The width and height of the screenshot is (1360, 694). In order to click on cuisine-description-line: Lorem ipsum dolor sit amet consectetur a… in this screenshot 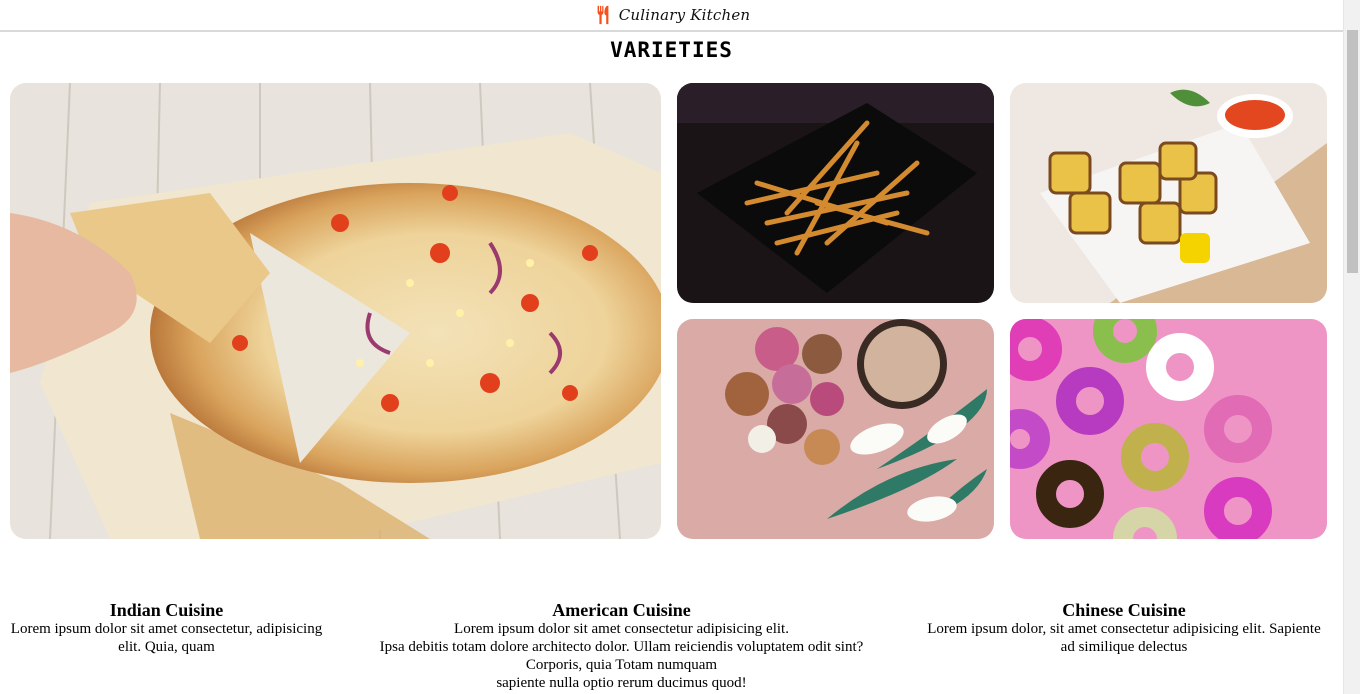, I will do `click(621, 629)`.